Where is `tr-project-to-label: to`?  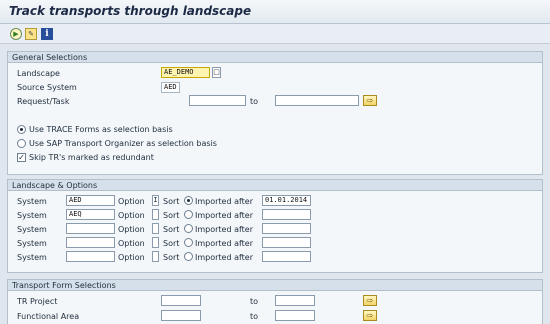 tr-project-to-label: to is located at coordinates (254, 301).